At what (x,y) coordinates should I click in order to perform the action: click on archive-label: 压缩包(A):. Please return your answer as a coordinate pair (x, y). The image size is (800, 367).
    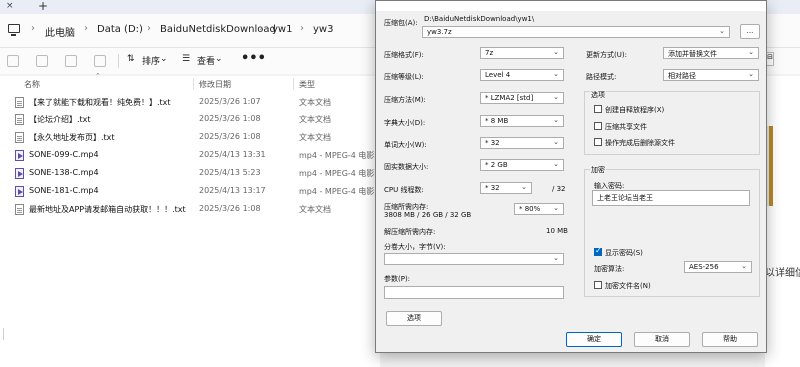
    Looking at the image, I should click on (401, 23).